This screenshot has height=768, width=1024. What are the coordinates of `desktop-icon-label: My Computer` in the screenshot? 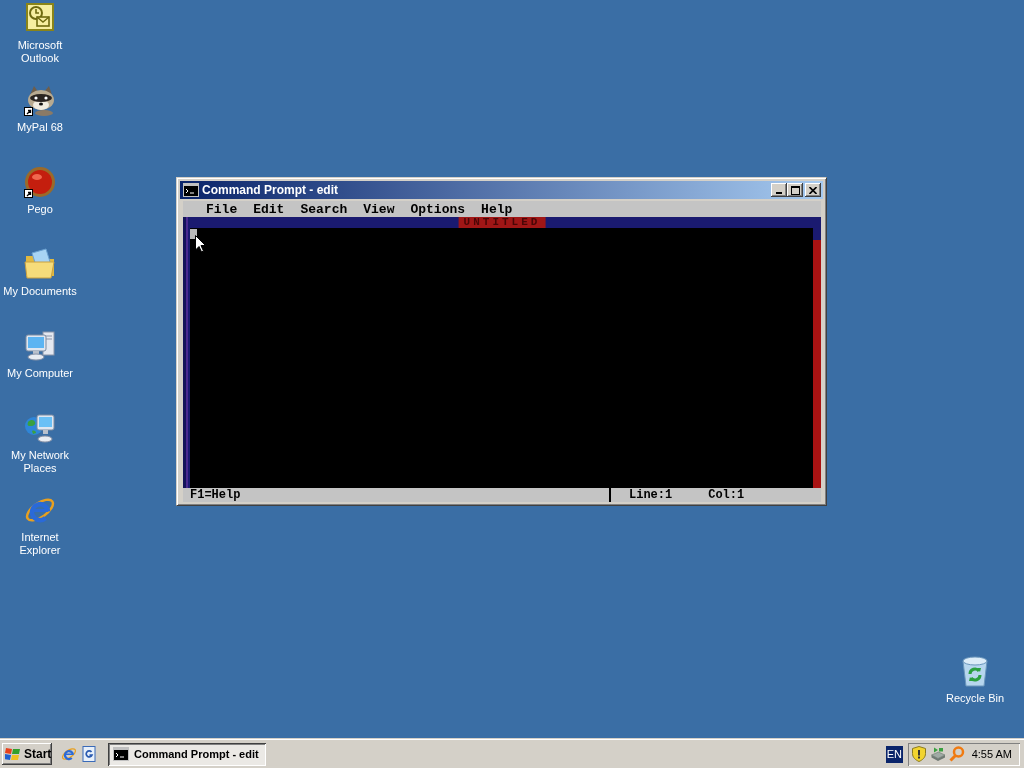 It's located at (40, 373).